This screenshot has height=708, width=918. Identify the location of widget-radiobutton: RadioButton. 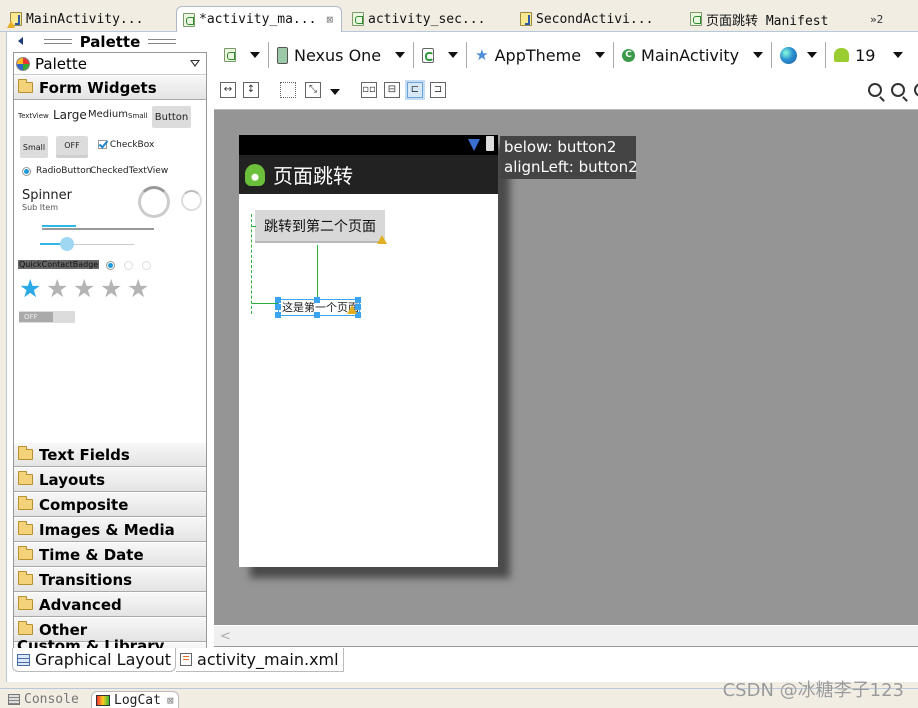
(63, 171).